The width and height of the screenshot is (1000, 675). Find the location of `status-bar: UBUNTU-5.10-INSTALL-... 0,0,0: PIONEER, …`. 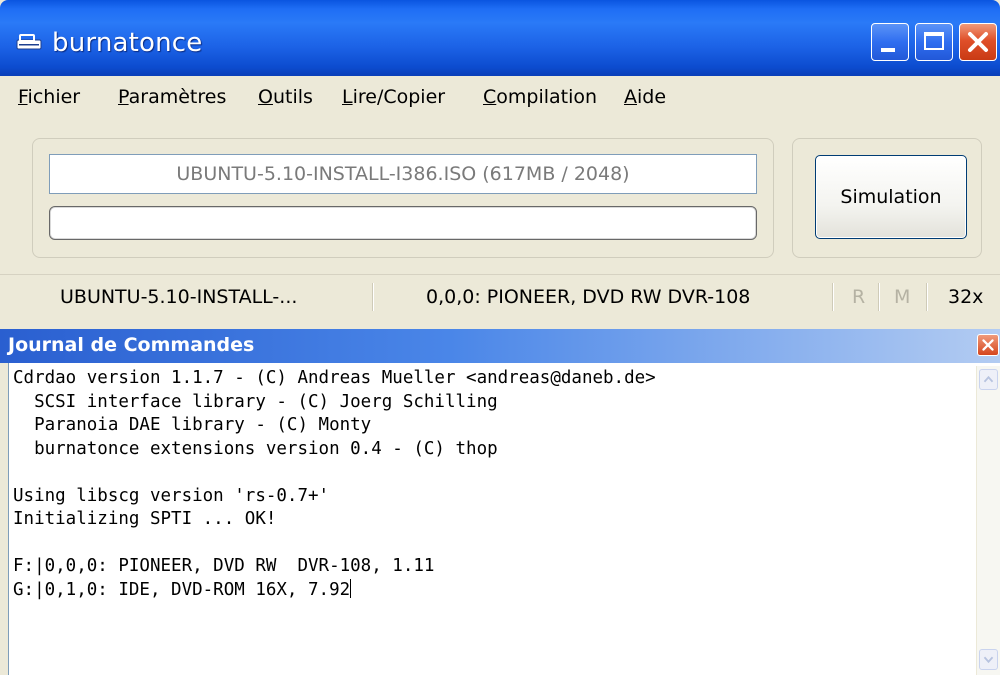

status-bar: UBUNTU-5.10-INSTALL-... 0,0,0: PIONEER, … is located at coordinates (500, 295).